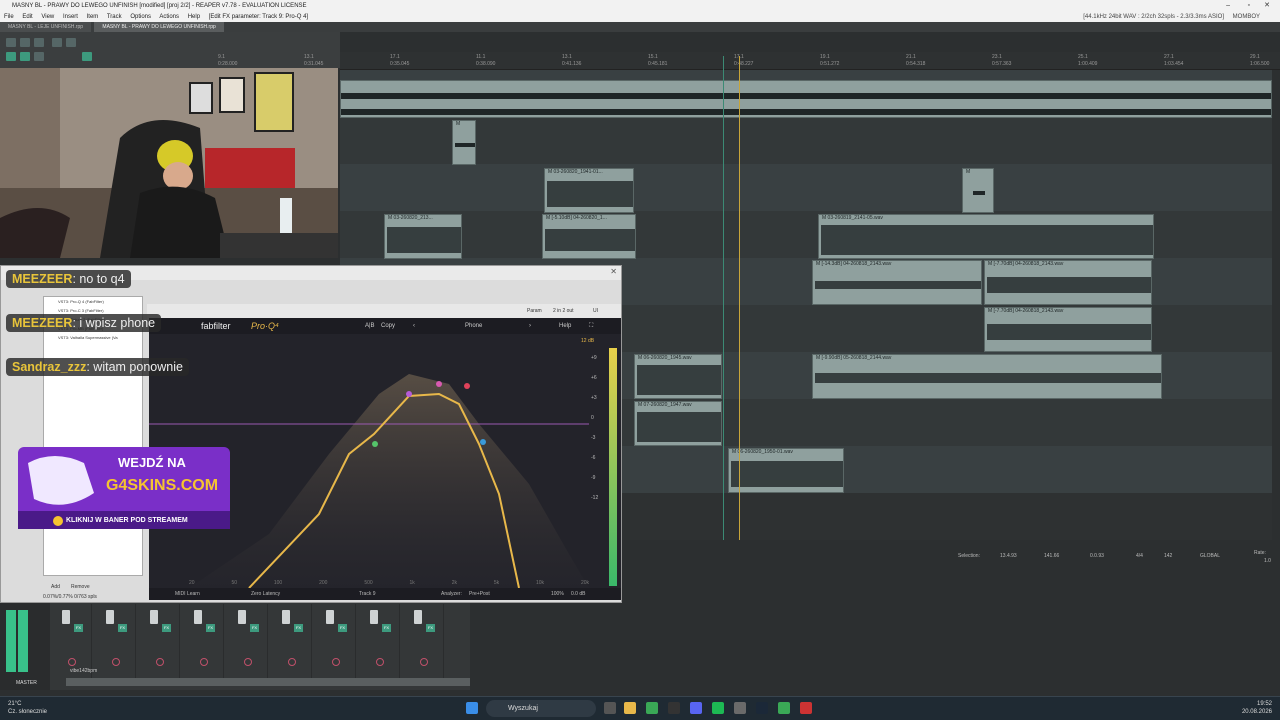  What do you see at coordinates (39, 42) in the screenshot?
I see `save-icon` at bounding box center [39, 42].